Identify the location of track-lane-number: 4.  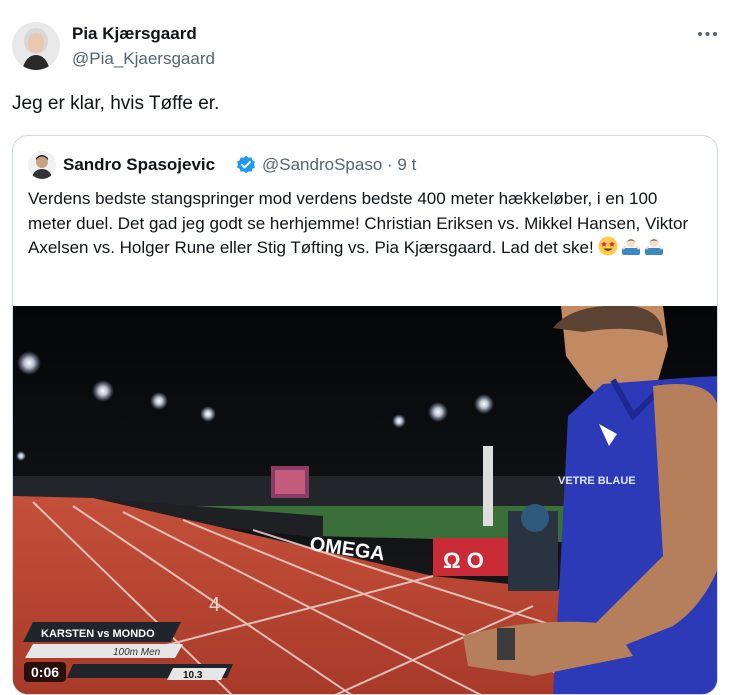
(214, 605).